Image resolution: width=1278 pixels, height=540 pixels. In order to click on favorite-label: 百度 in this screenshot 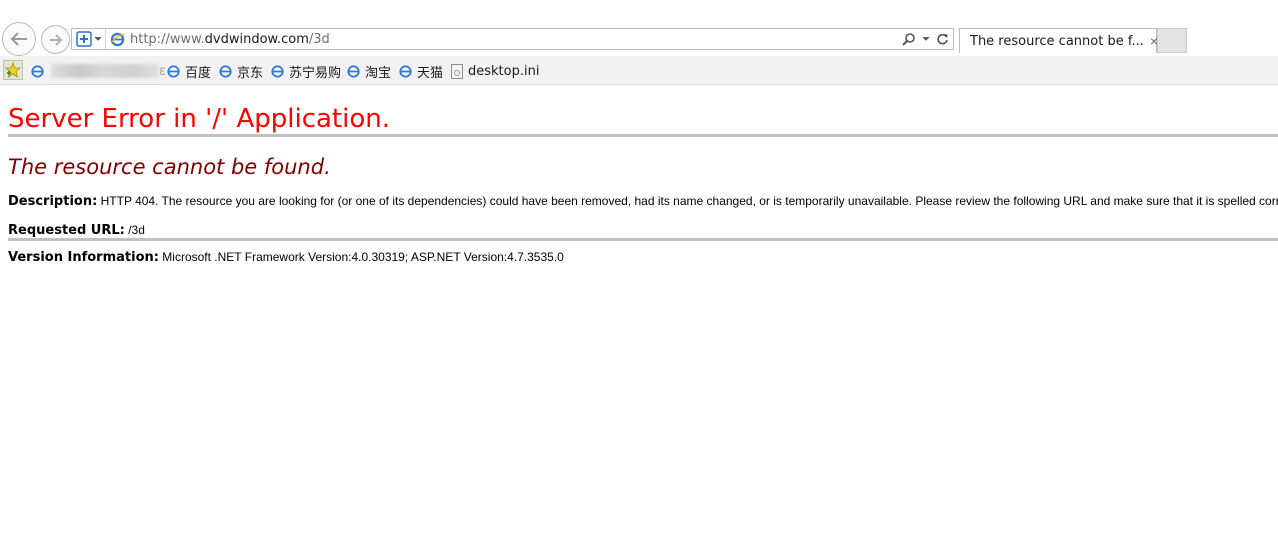, I will do `click(198, 73)`.